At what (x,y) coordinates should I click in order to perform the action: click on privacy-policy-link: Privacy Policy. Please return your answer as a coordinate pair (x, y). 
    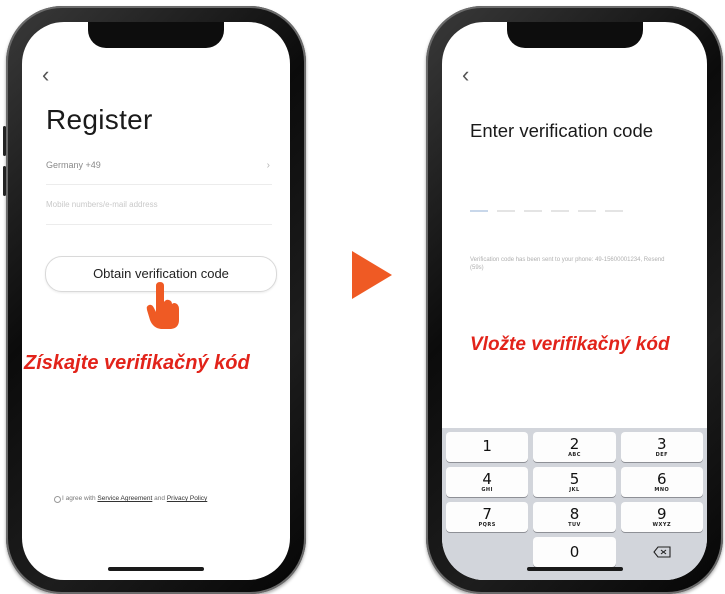
    Looking at the image, I should click on (187, 498).